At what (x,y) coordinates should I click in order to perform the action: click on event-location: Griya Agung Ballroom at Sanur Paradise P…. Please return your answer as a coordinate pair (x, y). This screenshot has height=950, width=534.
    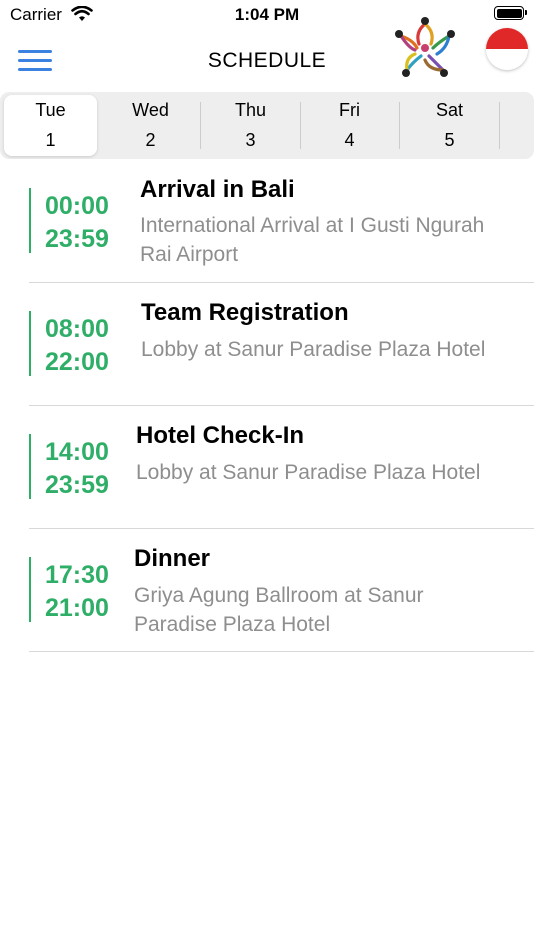
    Looking at the image, I should click on (279, 610).